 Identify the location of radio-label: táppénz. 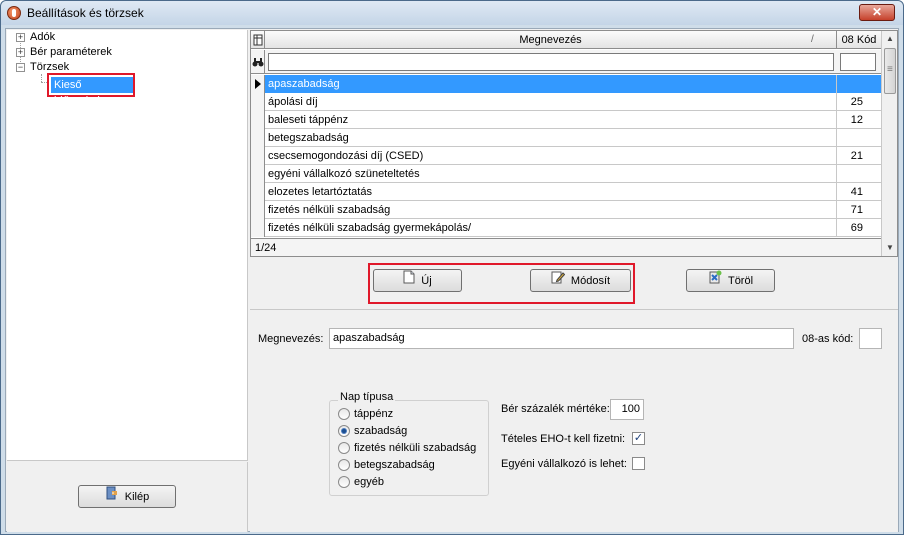
(374, 414).